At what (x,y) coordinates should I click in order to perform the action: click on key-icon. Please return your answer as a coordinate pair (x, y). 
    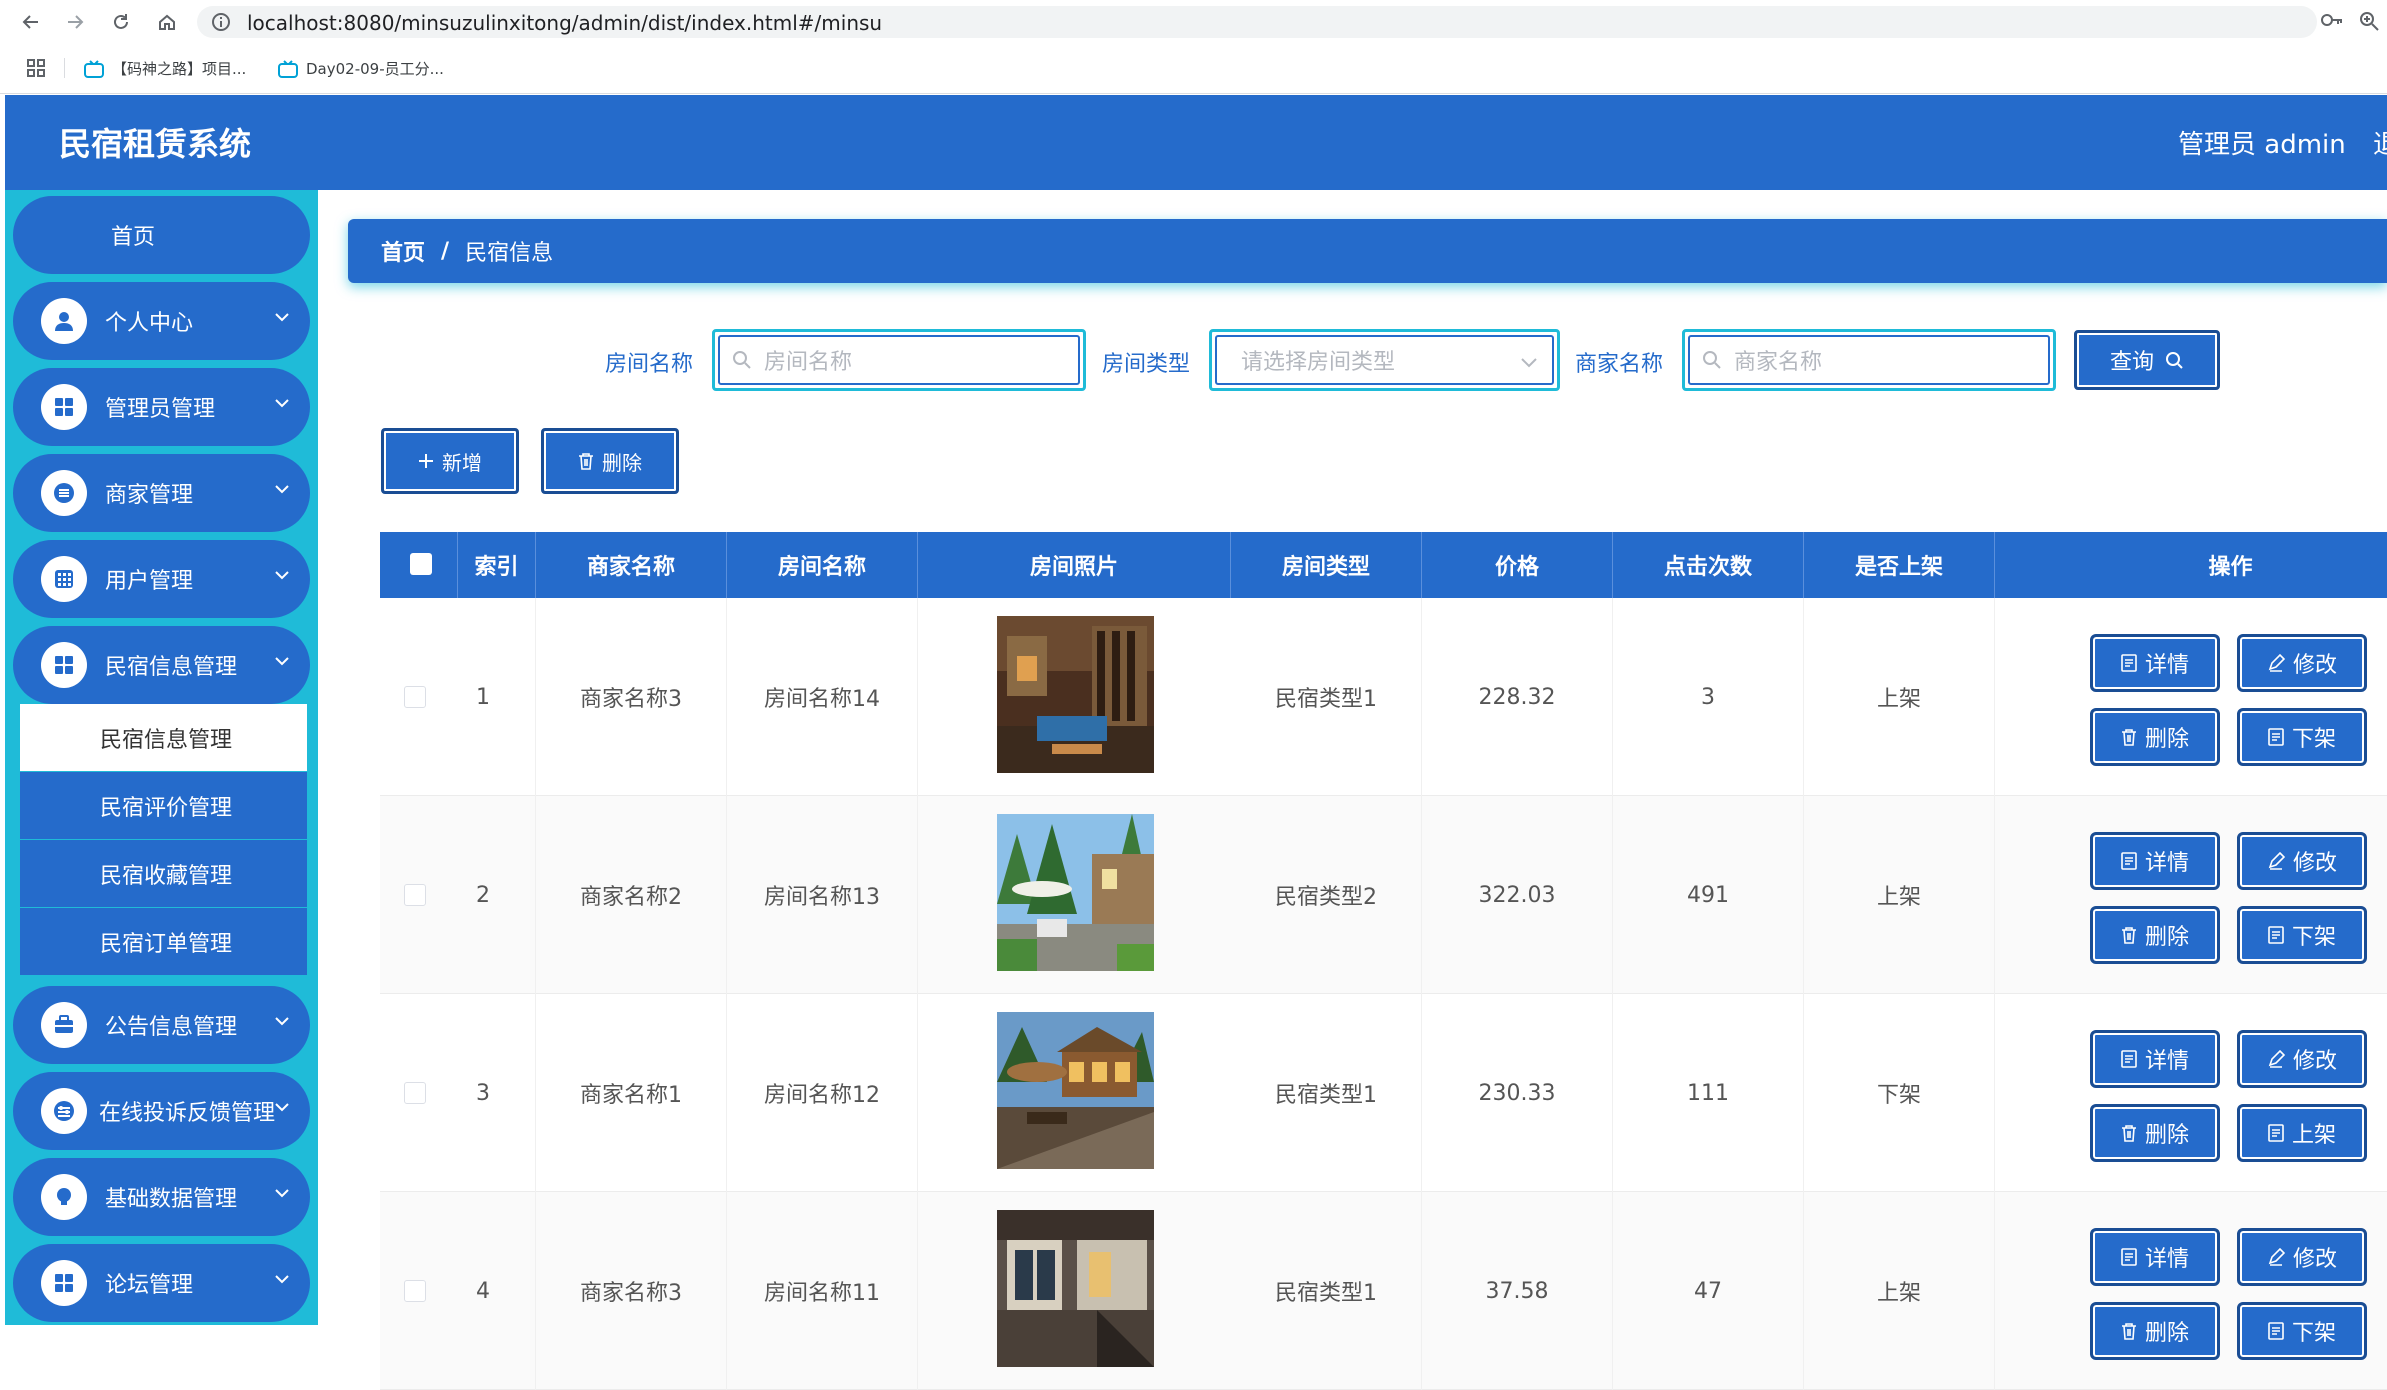
    Looking at the image, I should click on (2332, 22).